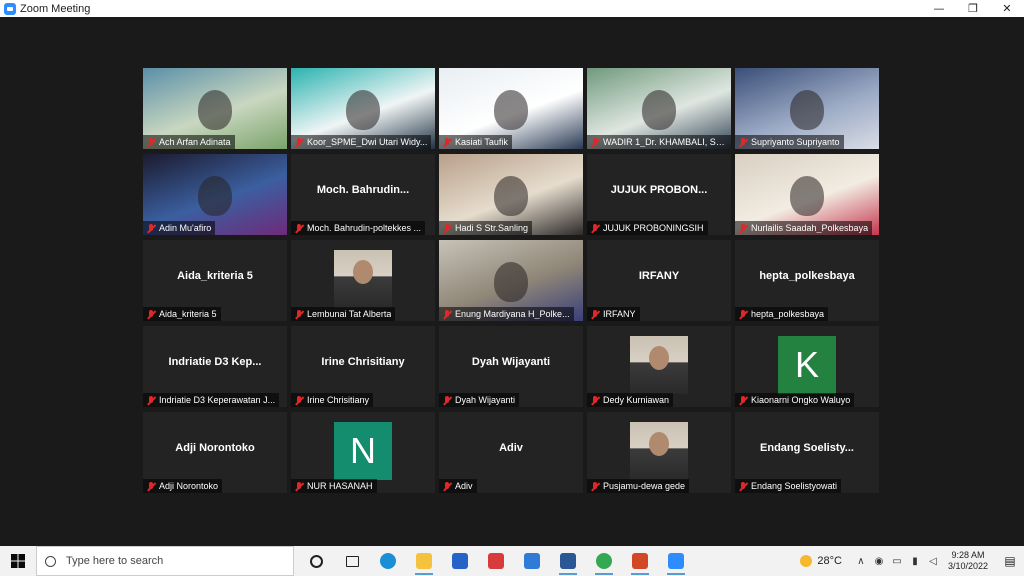 The width and height of the screenshot is (1024, 576). What do you see at coordinates (638, 486) in the screenshot?
I see `participant-label: Pusjamu-dewa gede` at bounding box center [638, 486].